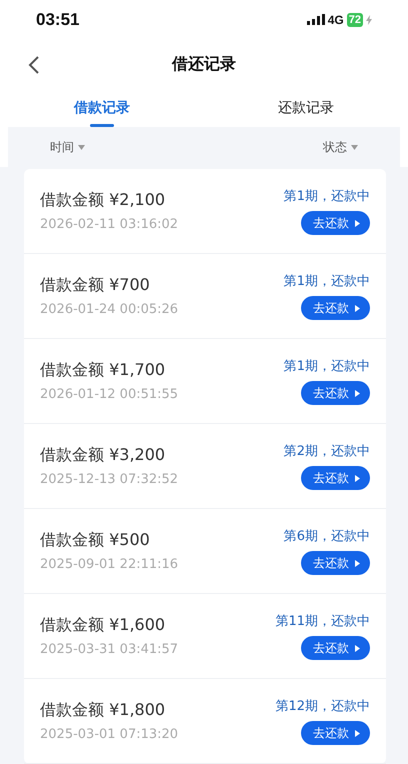 The image size is (408, 764). What do you see at coordinates (109, 394) in the screenshot?
I see `loan-time: 2026-01-12 00:51:55` at bounding box center [109, 394].